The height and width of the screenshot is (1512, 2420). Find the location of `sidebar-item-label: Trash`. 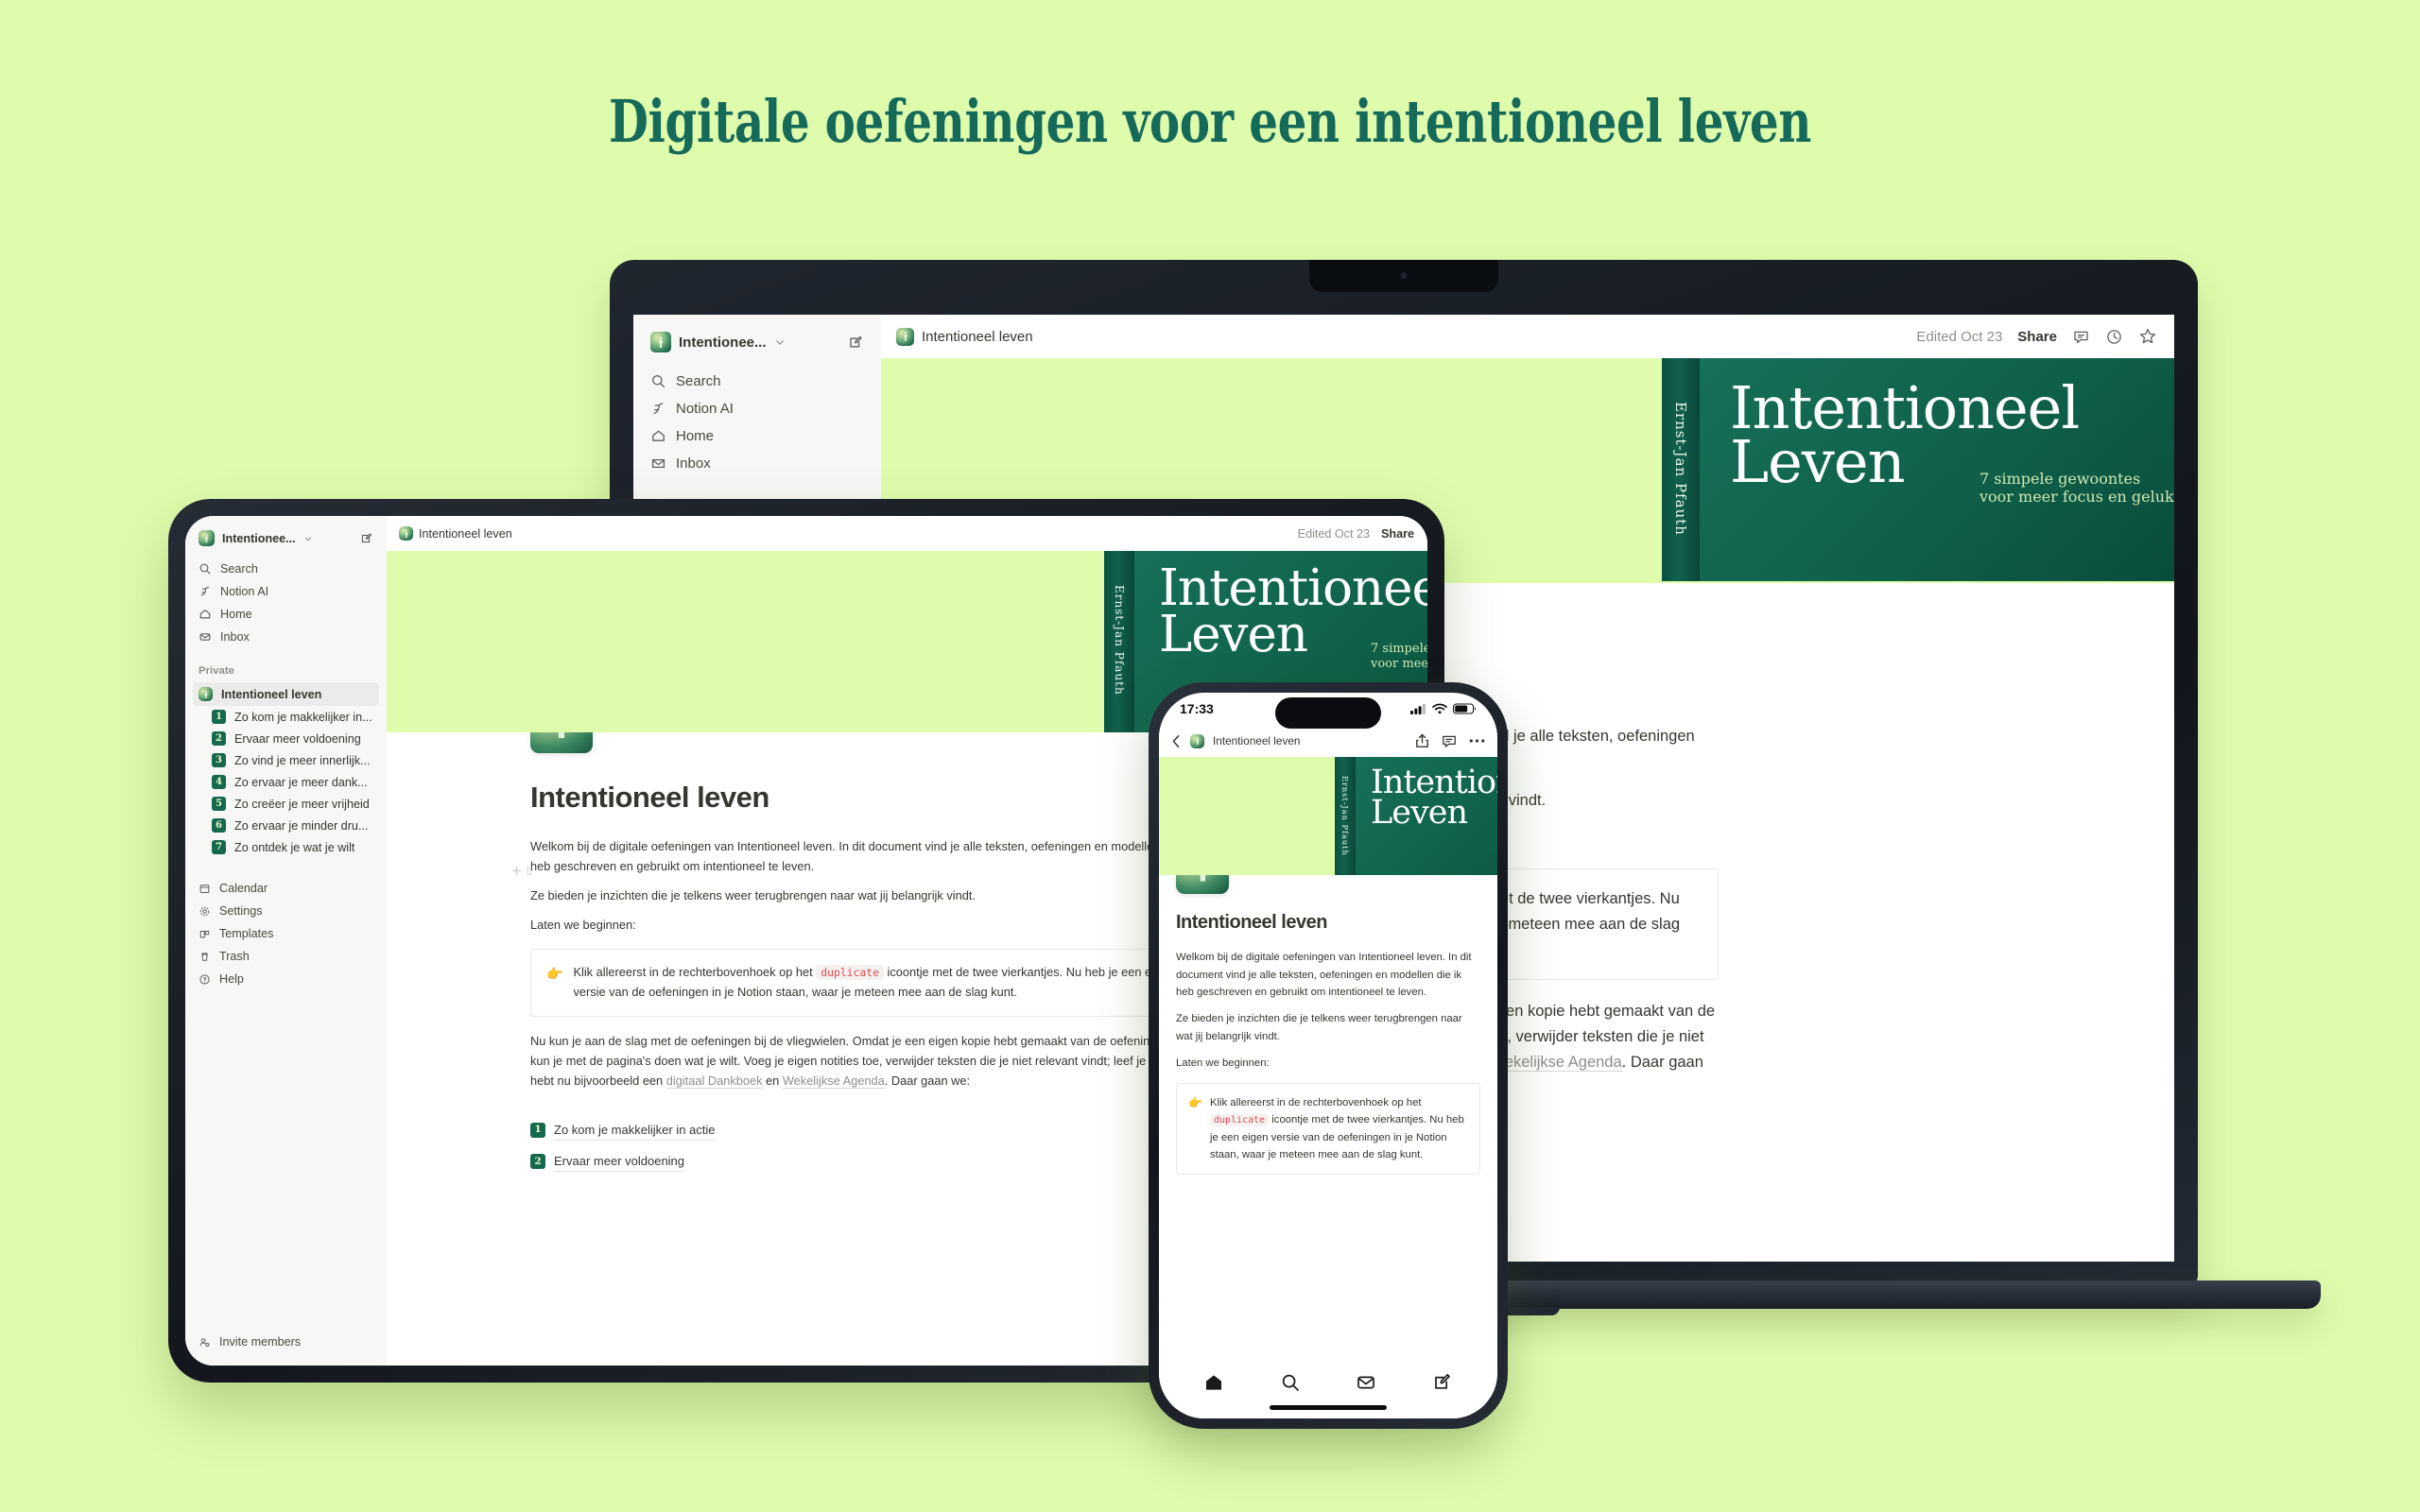

sidebar-item-label: Trash is located at coordinates (234, 956).